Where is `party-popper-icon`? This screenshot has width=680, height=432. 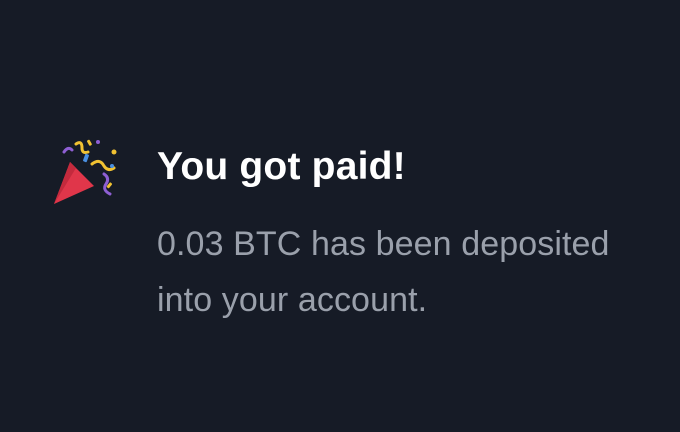 party-popper-icon is located at coordinates (86, 172).